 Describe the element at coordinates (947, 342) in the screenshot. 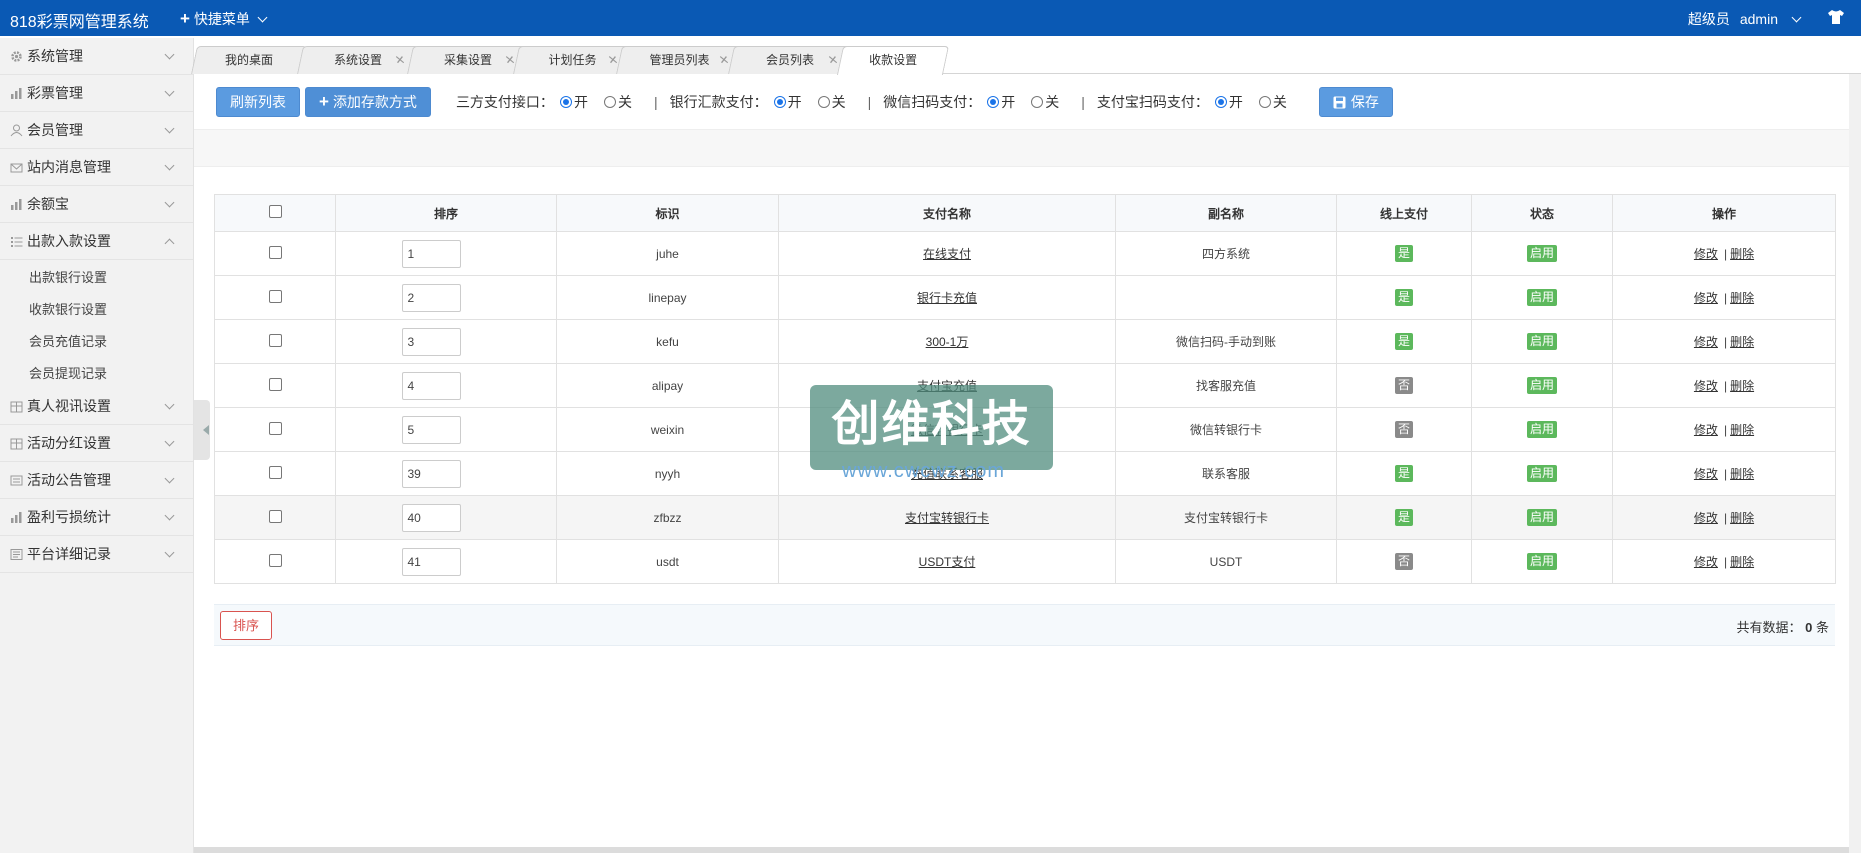

I see `payment-name-link: 300-1万` at that location.